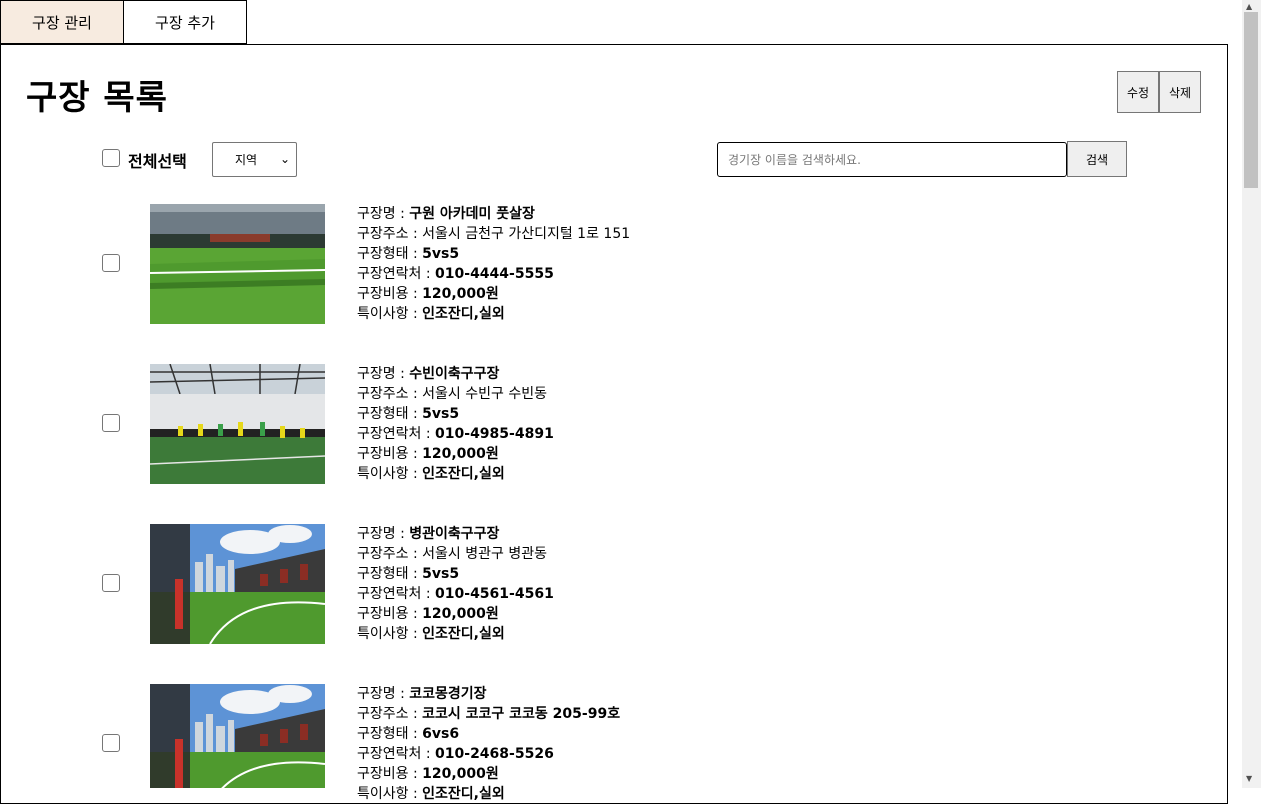 This screenshot has height=804, width=1261. I want to click on edit-button: 수정, so click(1138, 92).